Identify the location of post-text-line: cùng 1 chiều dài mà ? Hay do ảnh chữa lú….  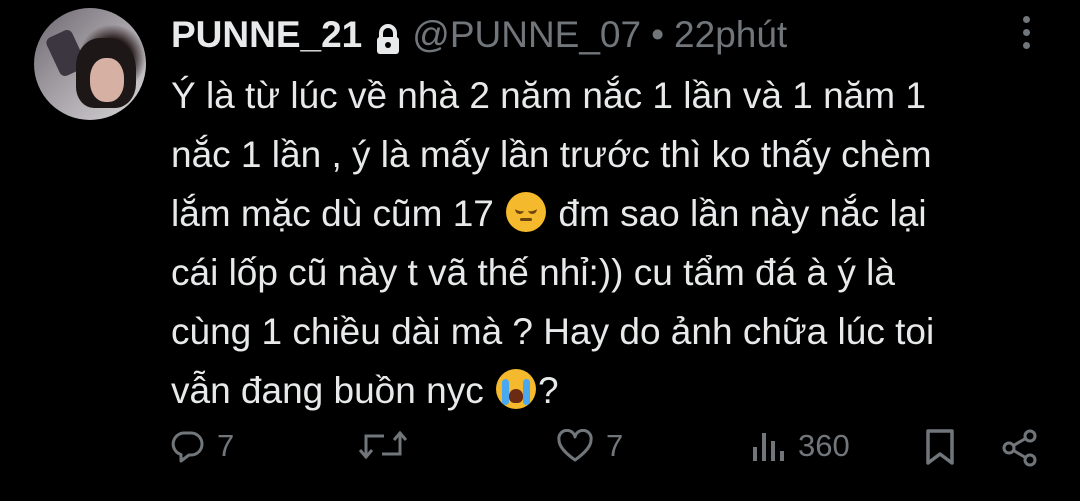
(553, 331).